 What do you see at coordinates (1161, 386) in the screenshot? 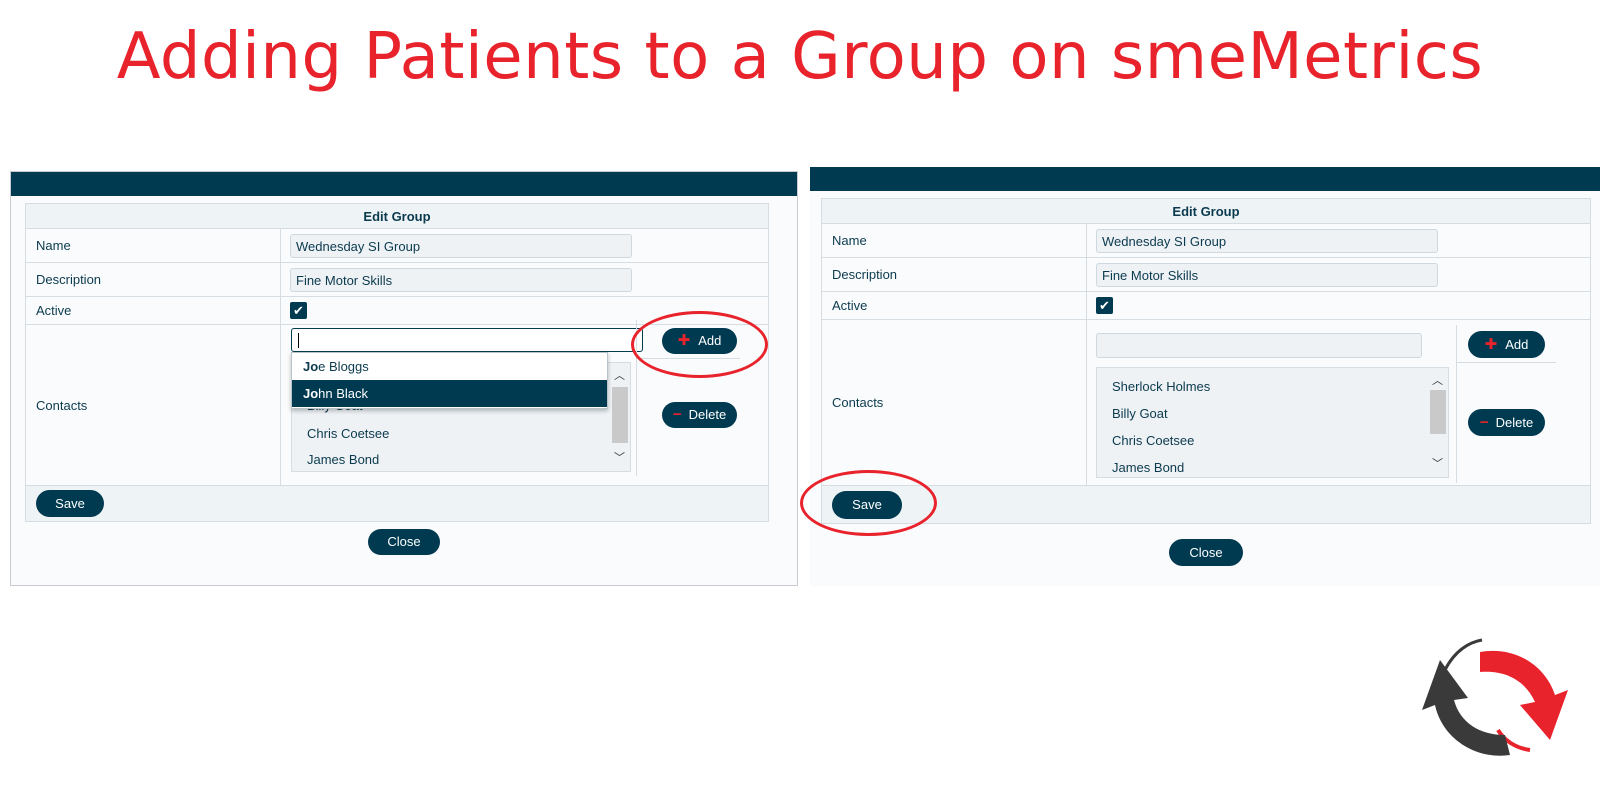
I see `contact-item: Sherlock Holmes` at bounding box center [1161, 386].